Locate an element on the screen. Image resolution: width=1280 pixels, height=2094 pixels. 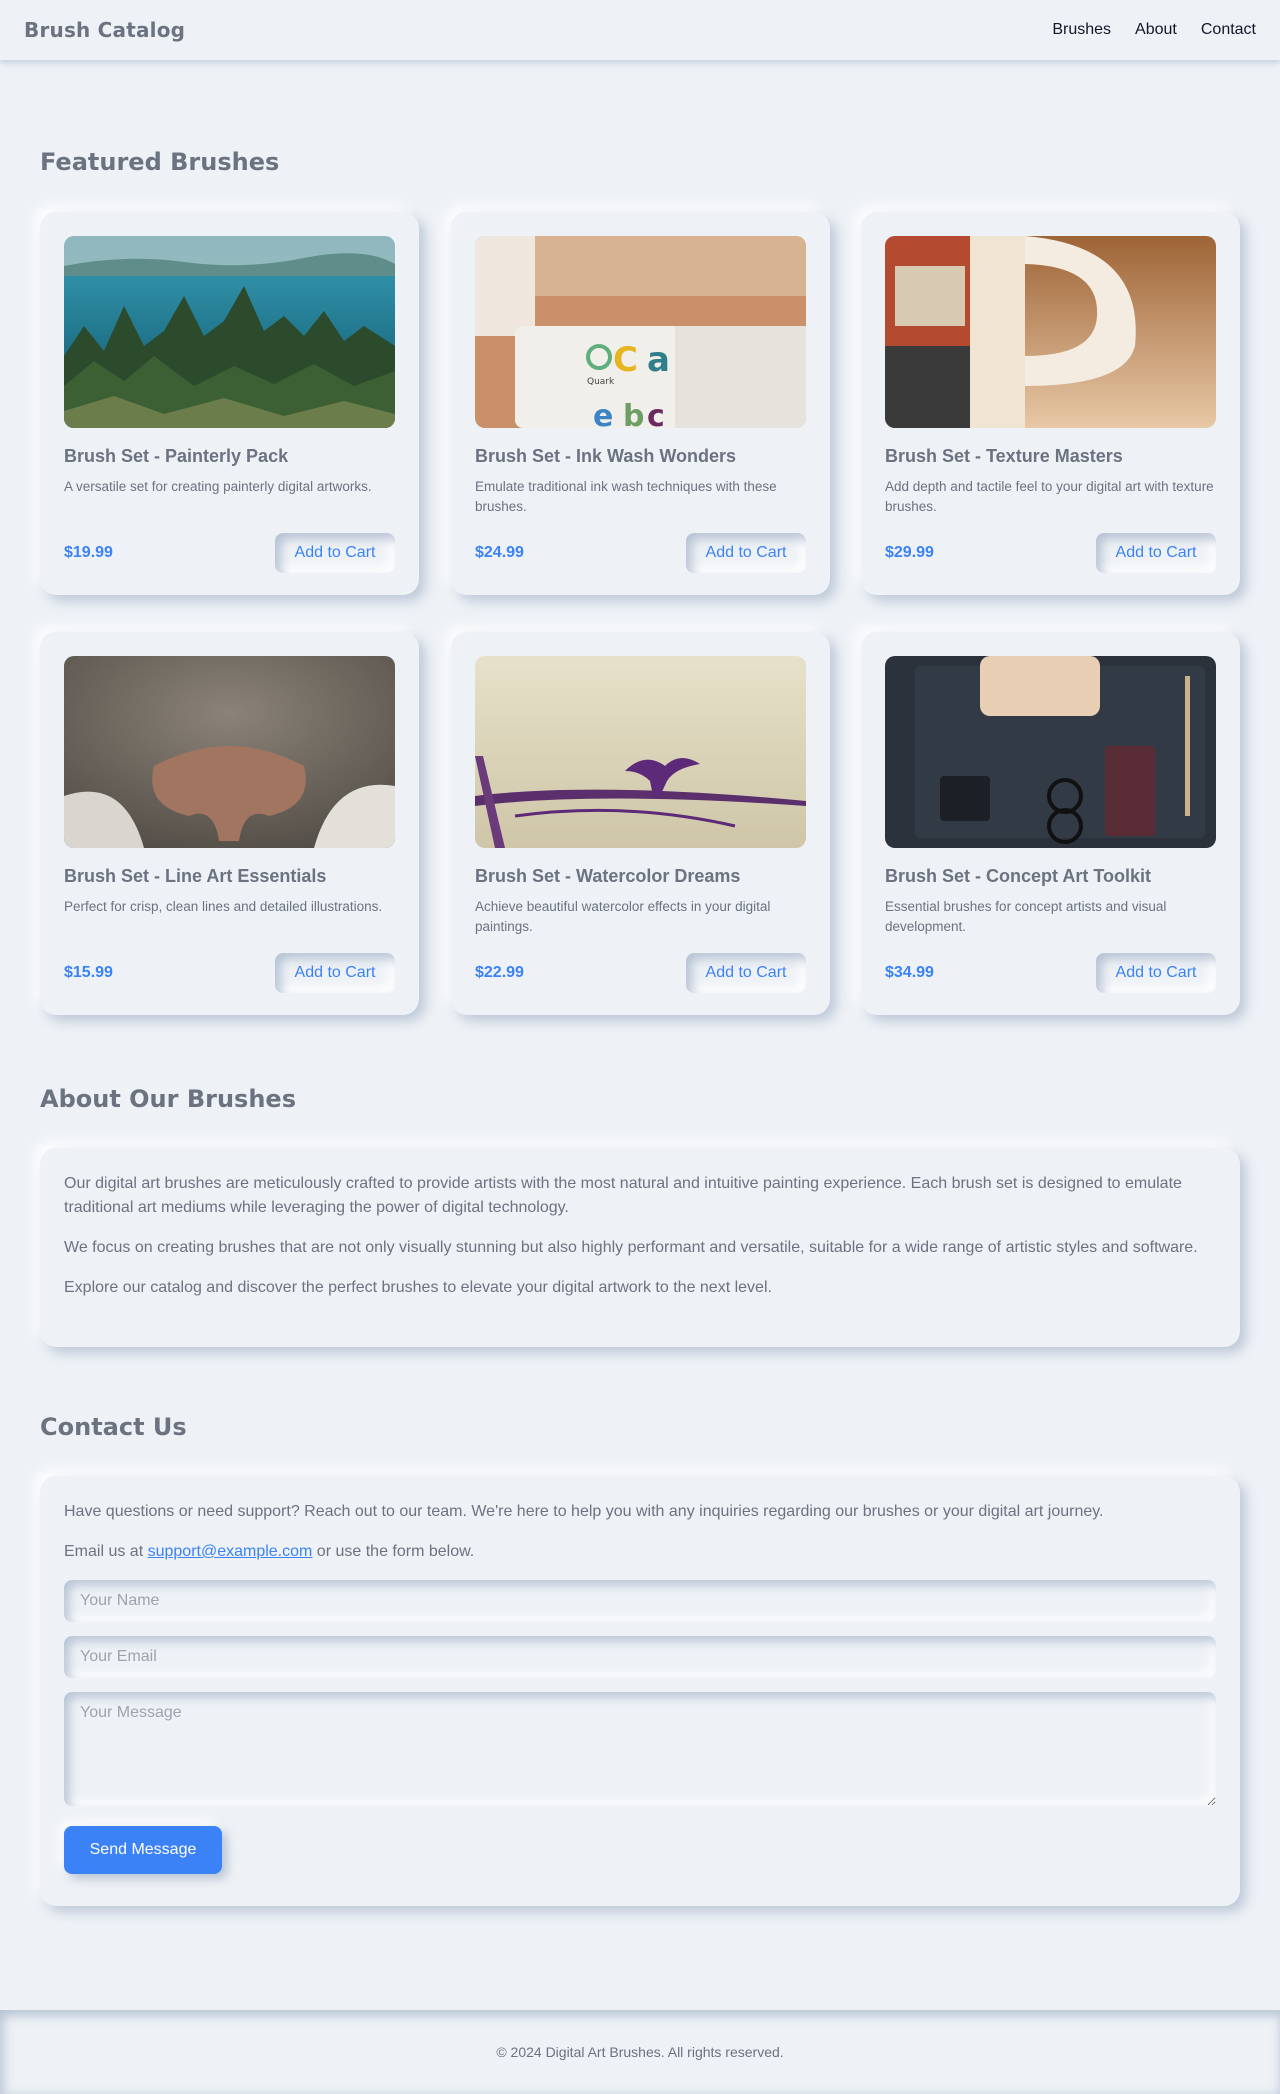
nav-link-contact: Contact is located at coordinates (1228, 30).